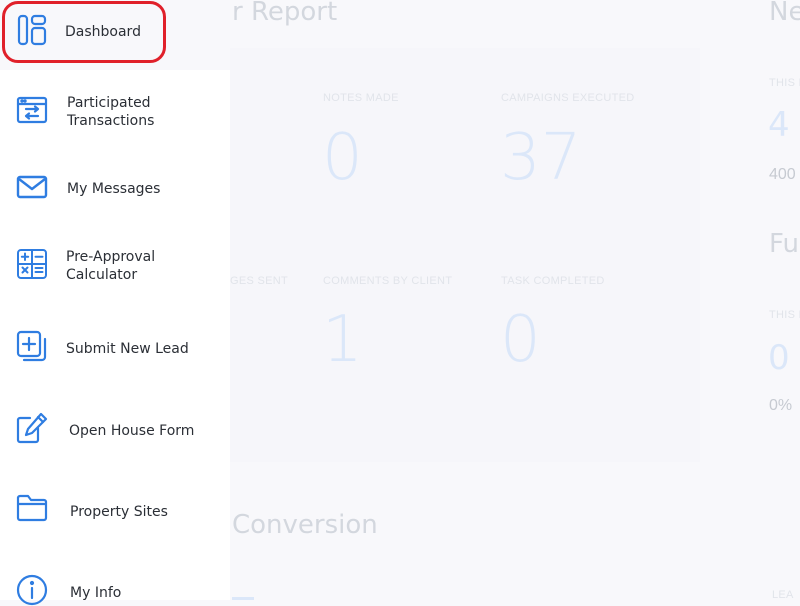  I want to click on envelope-icon, so click(32, 187).